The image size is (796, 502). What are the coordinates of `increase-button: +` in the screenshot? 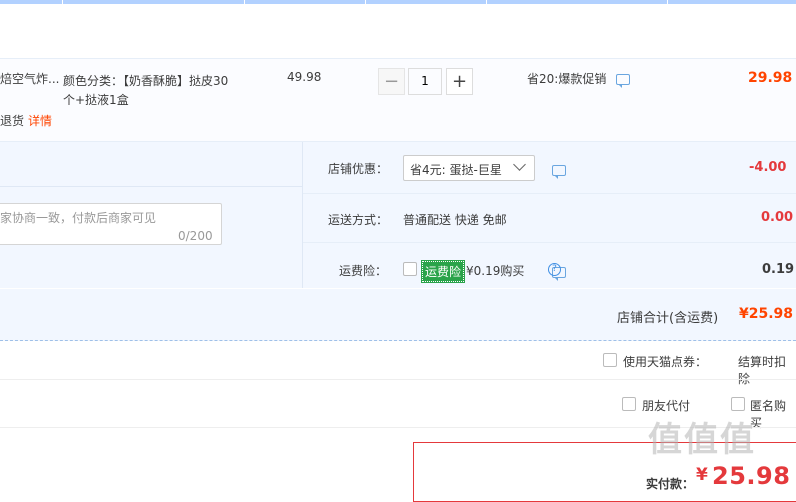 It's located at (459, 81).